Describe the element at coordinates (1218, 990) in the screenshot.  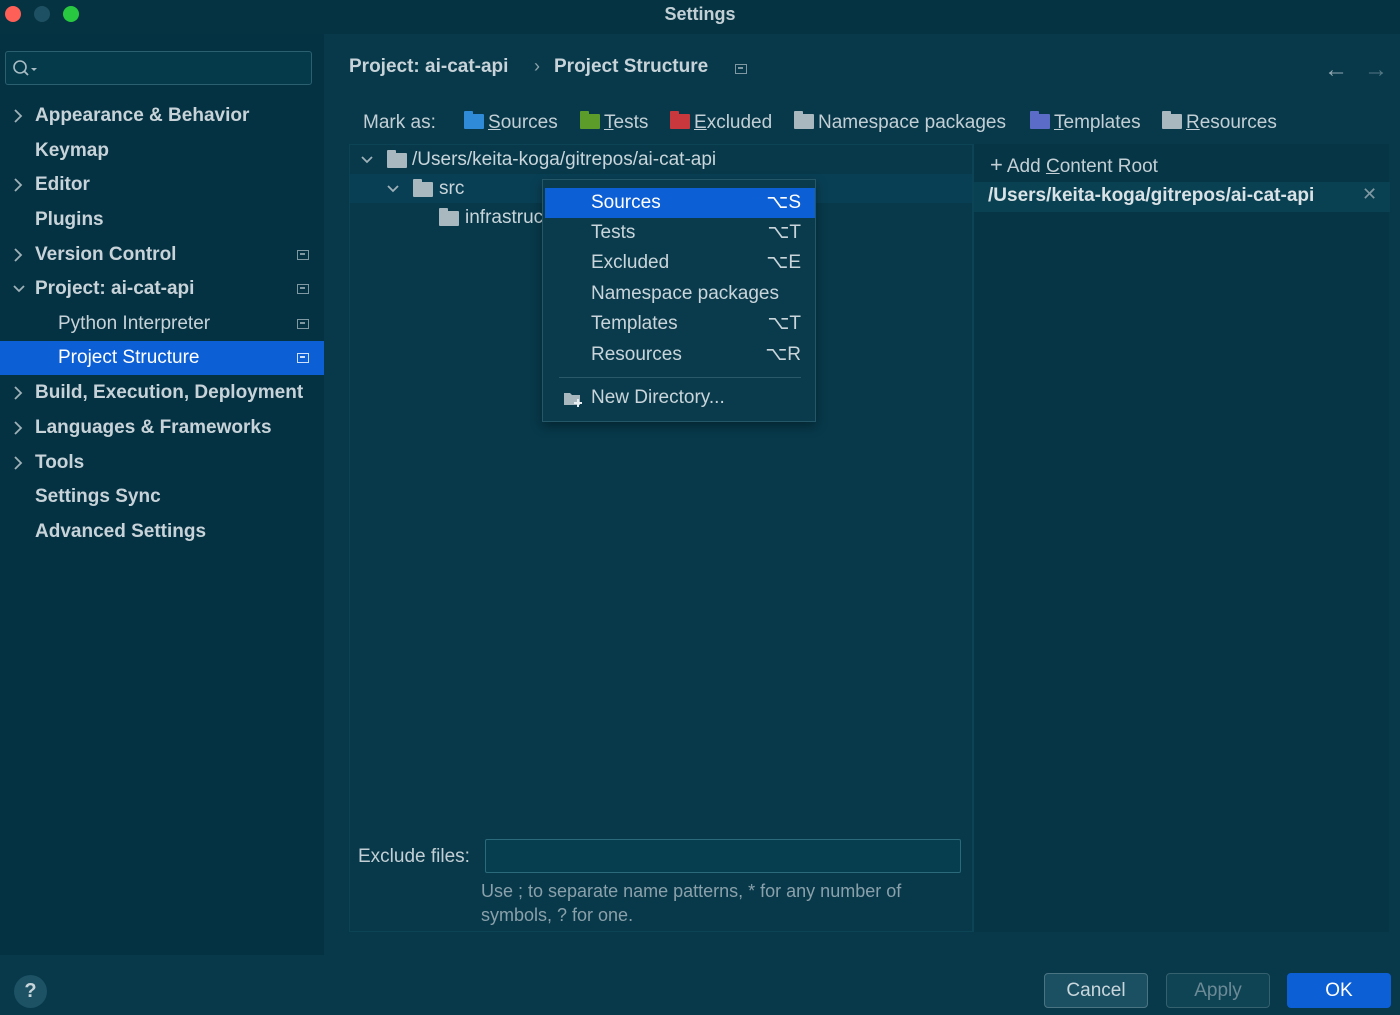
I see `apply-button: Apply` at that location.